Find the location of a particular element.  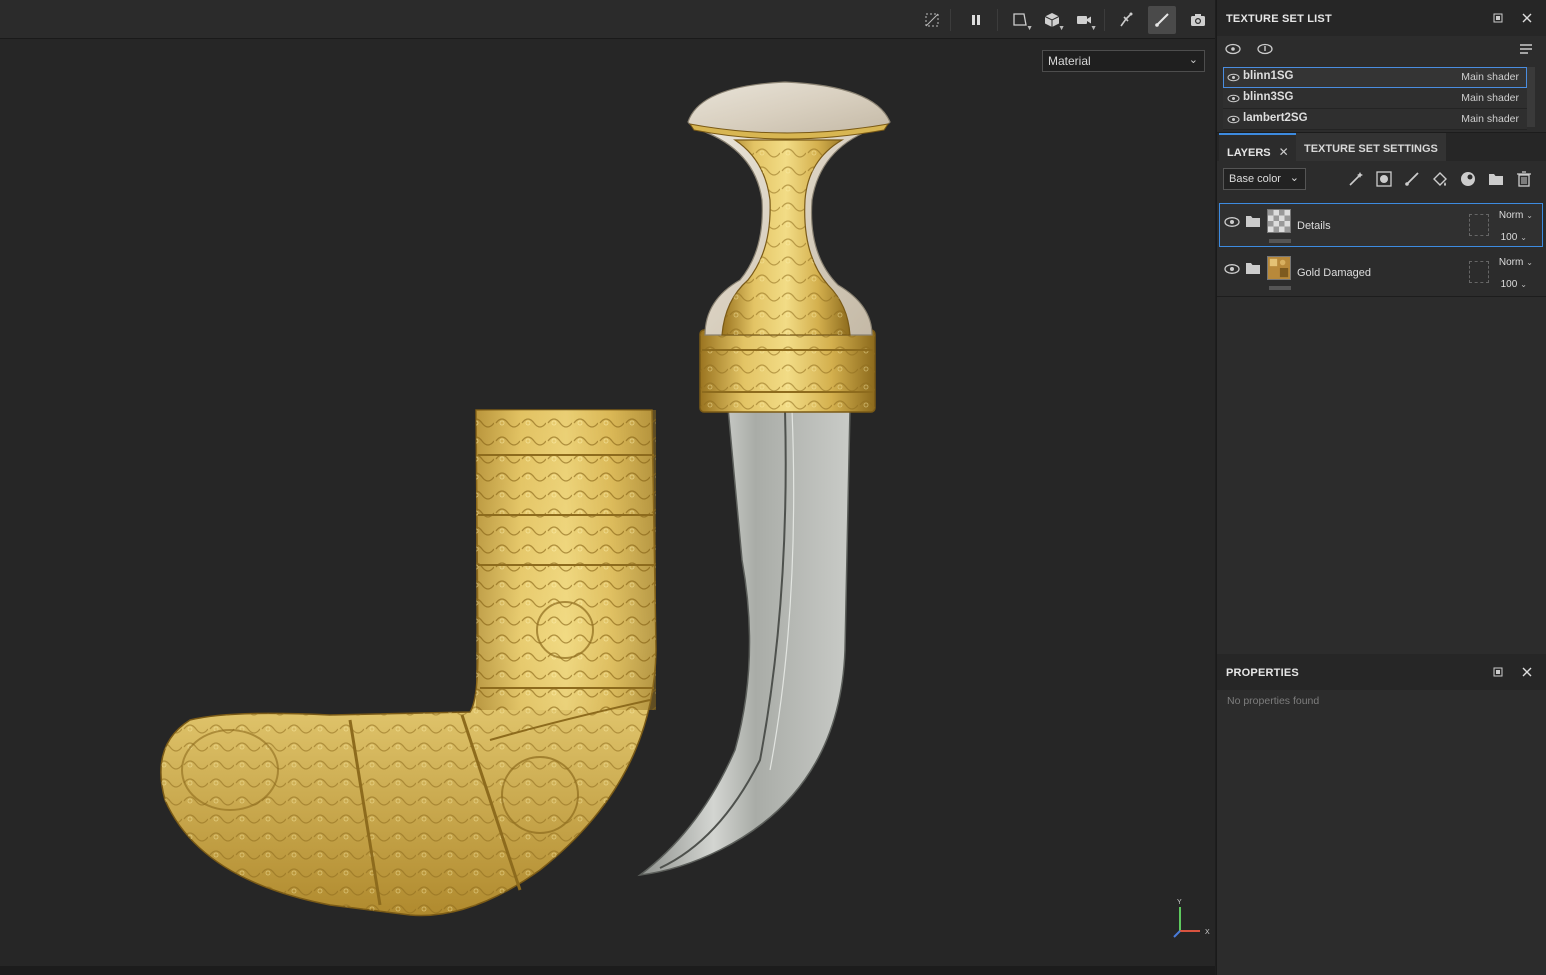

brush-icon is located at coordinates (1162, 20).